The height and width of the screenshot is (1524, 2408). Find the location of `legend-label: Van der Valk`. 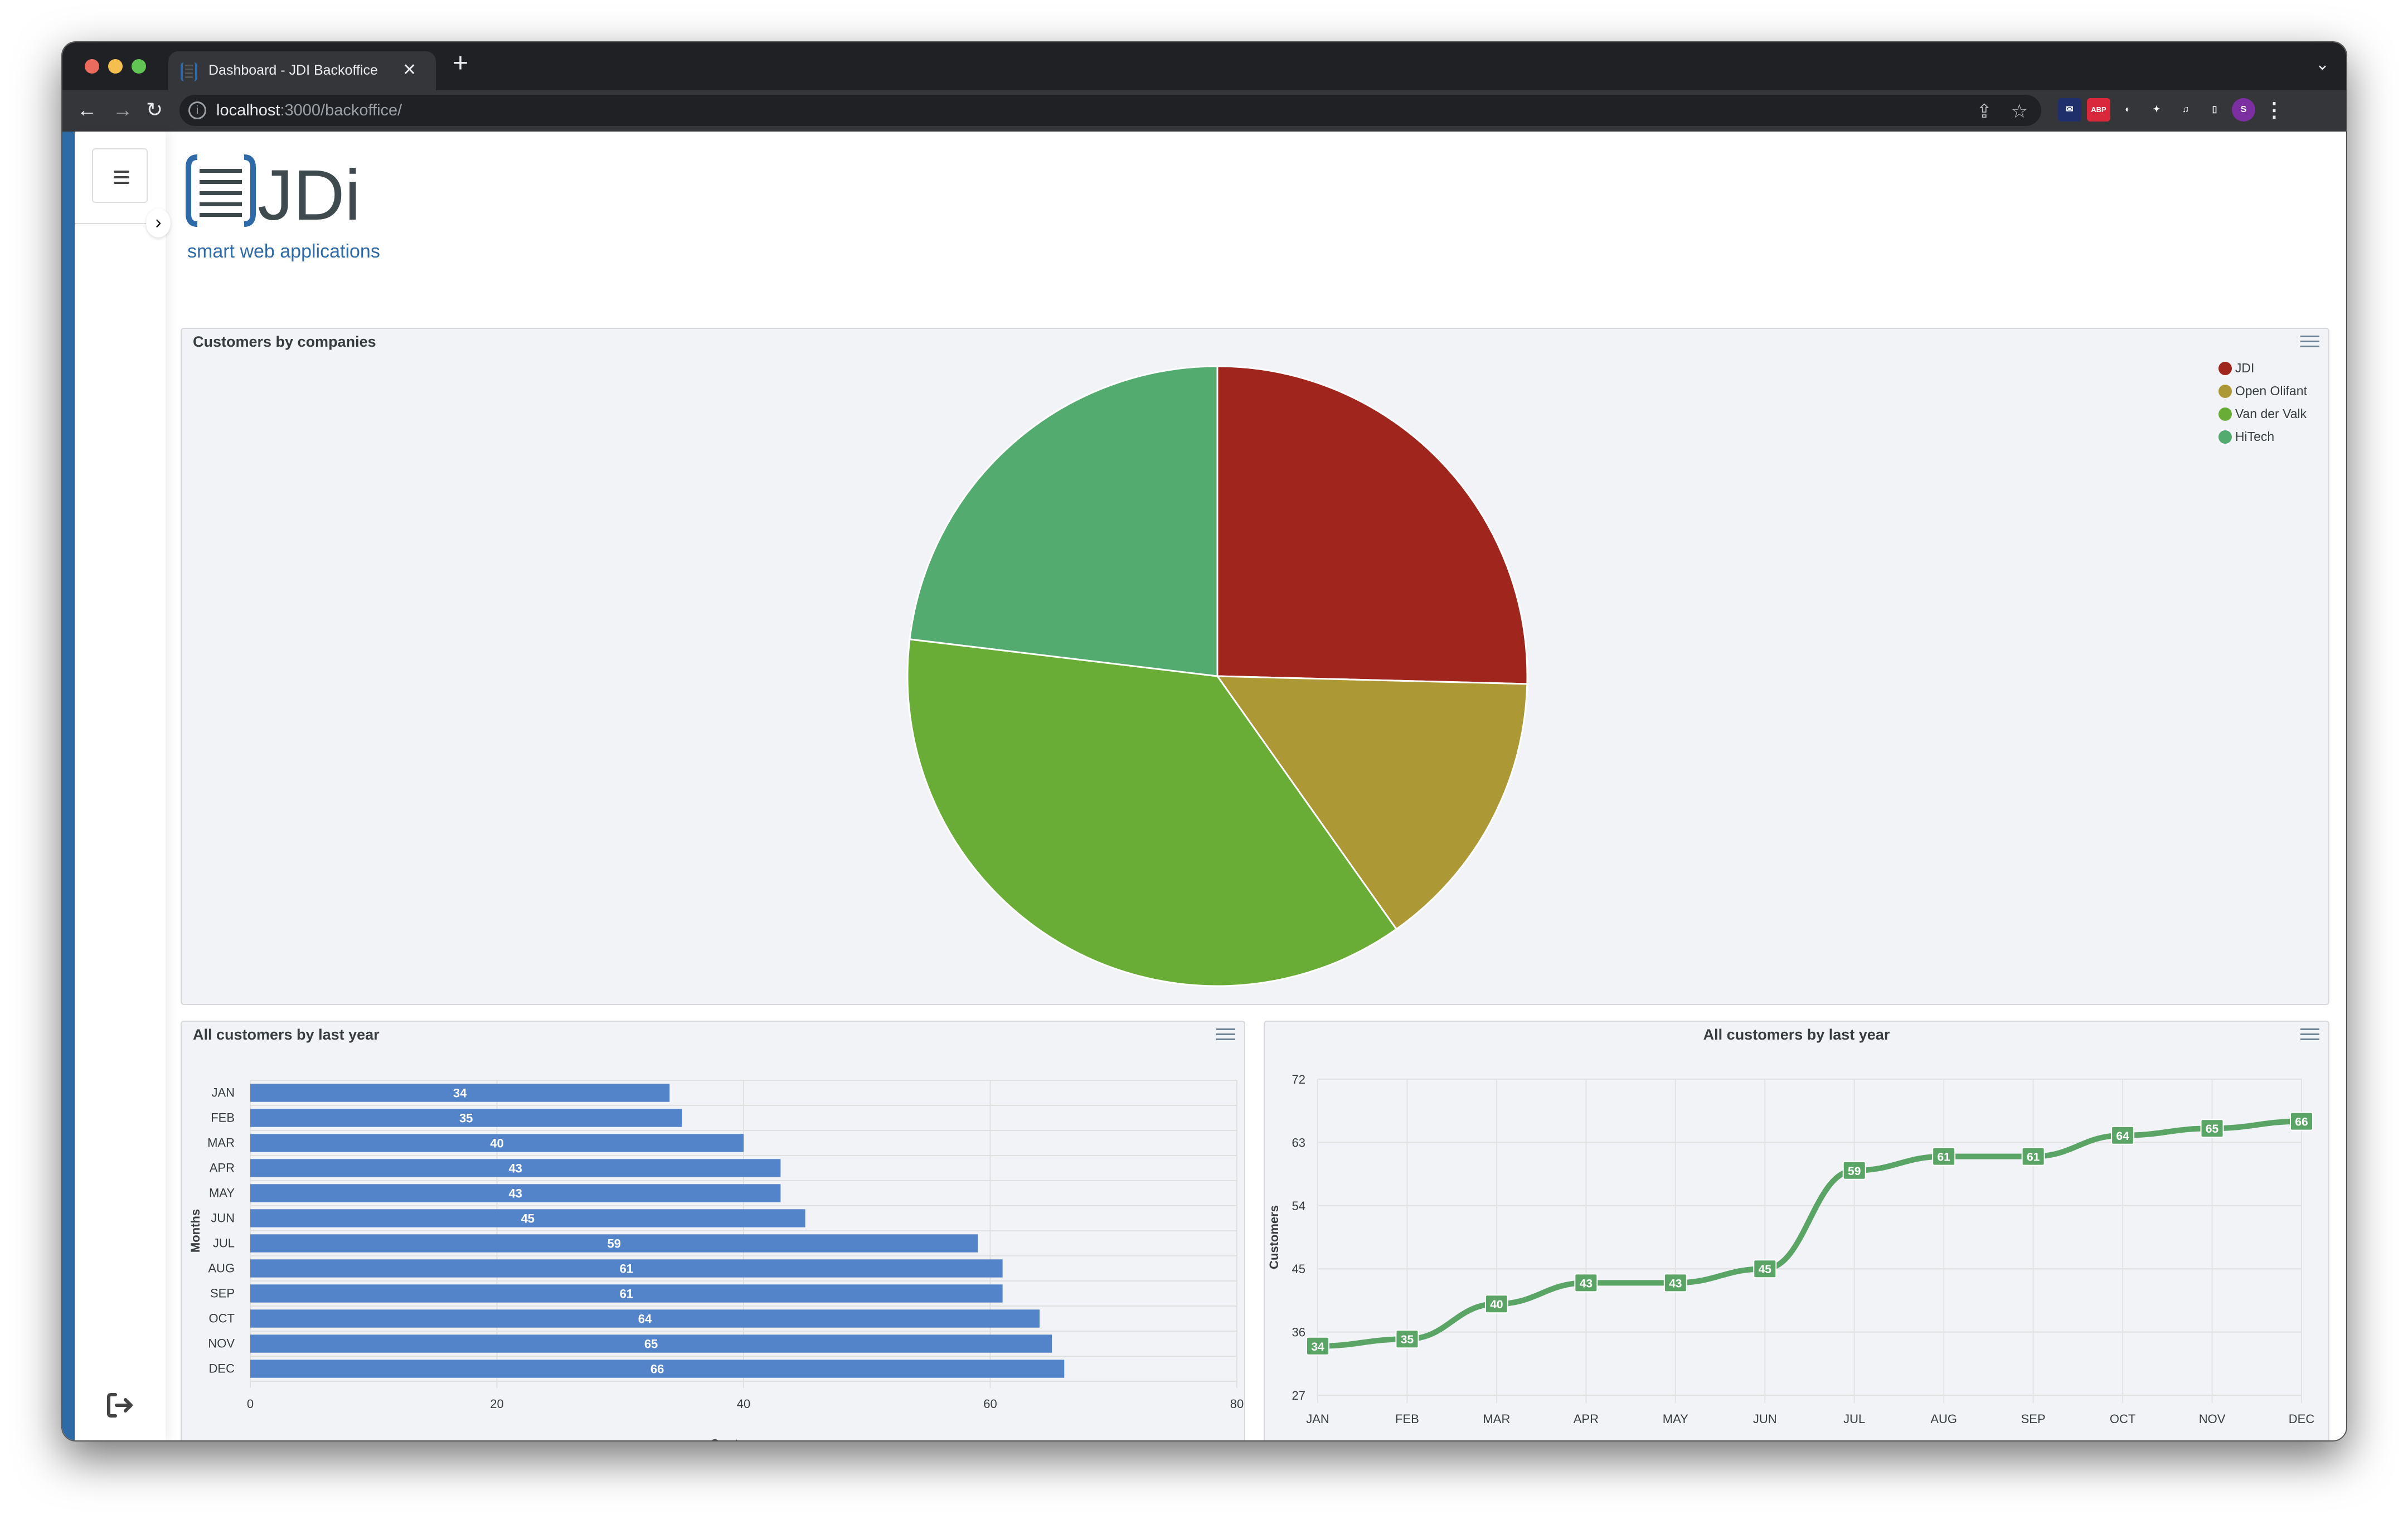

legend-label: Van der Valk is located at coordinates (2271, 414).